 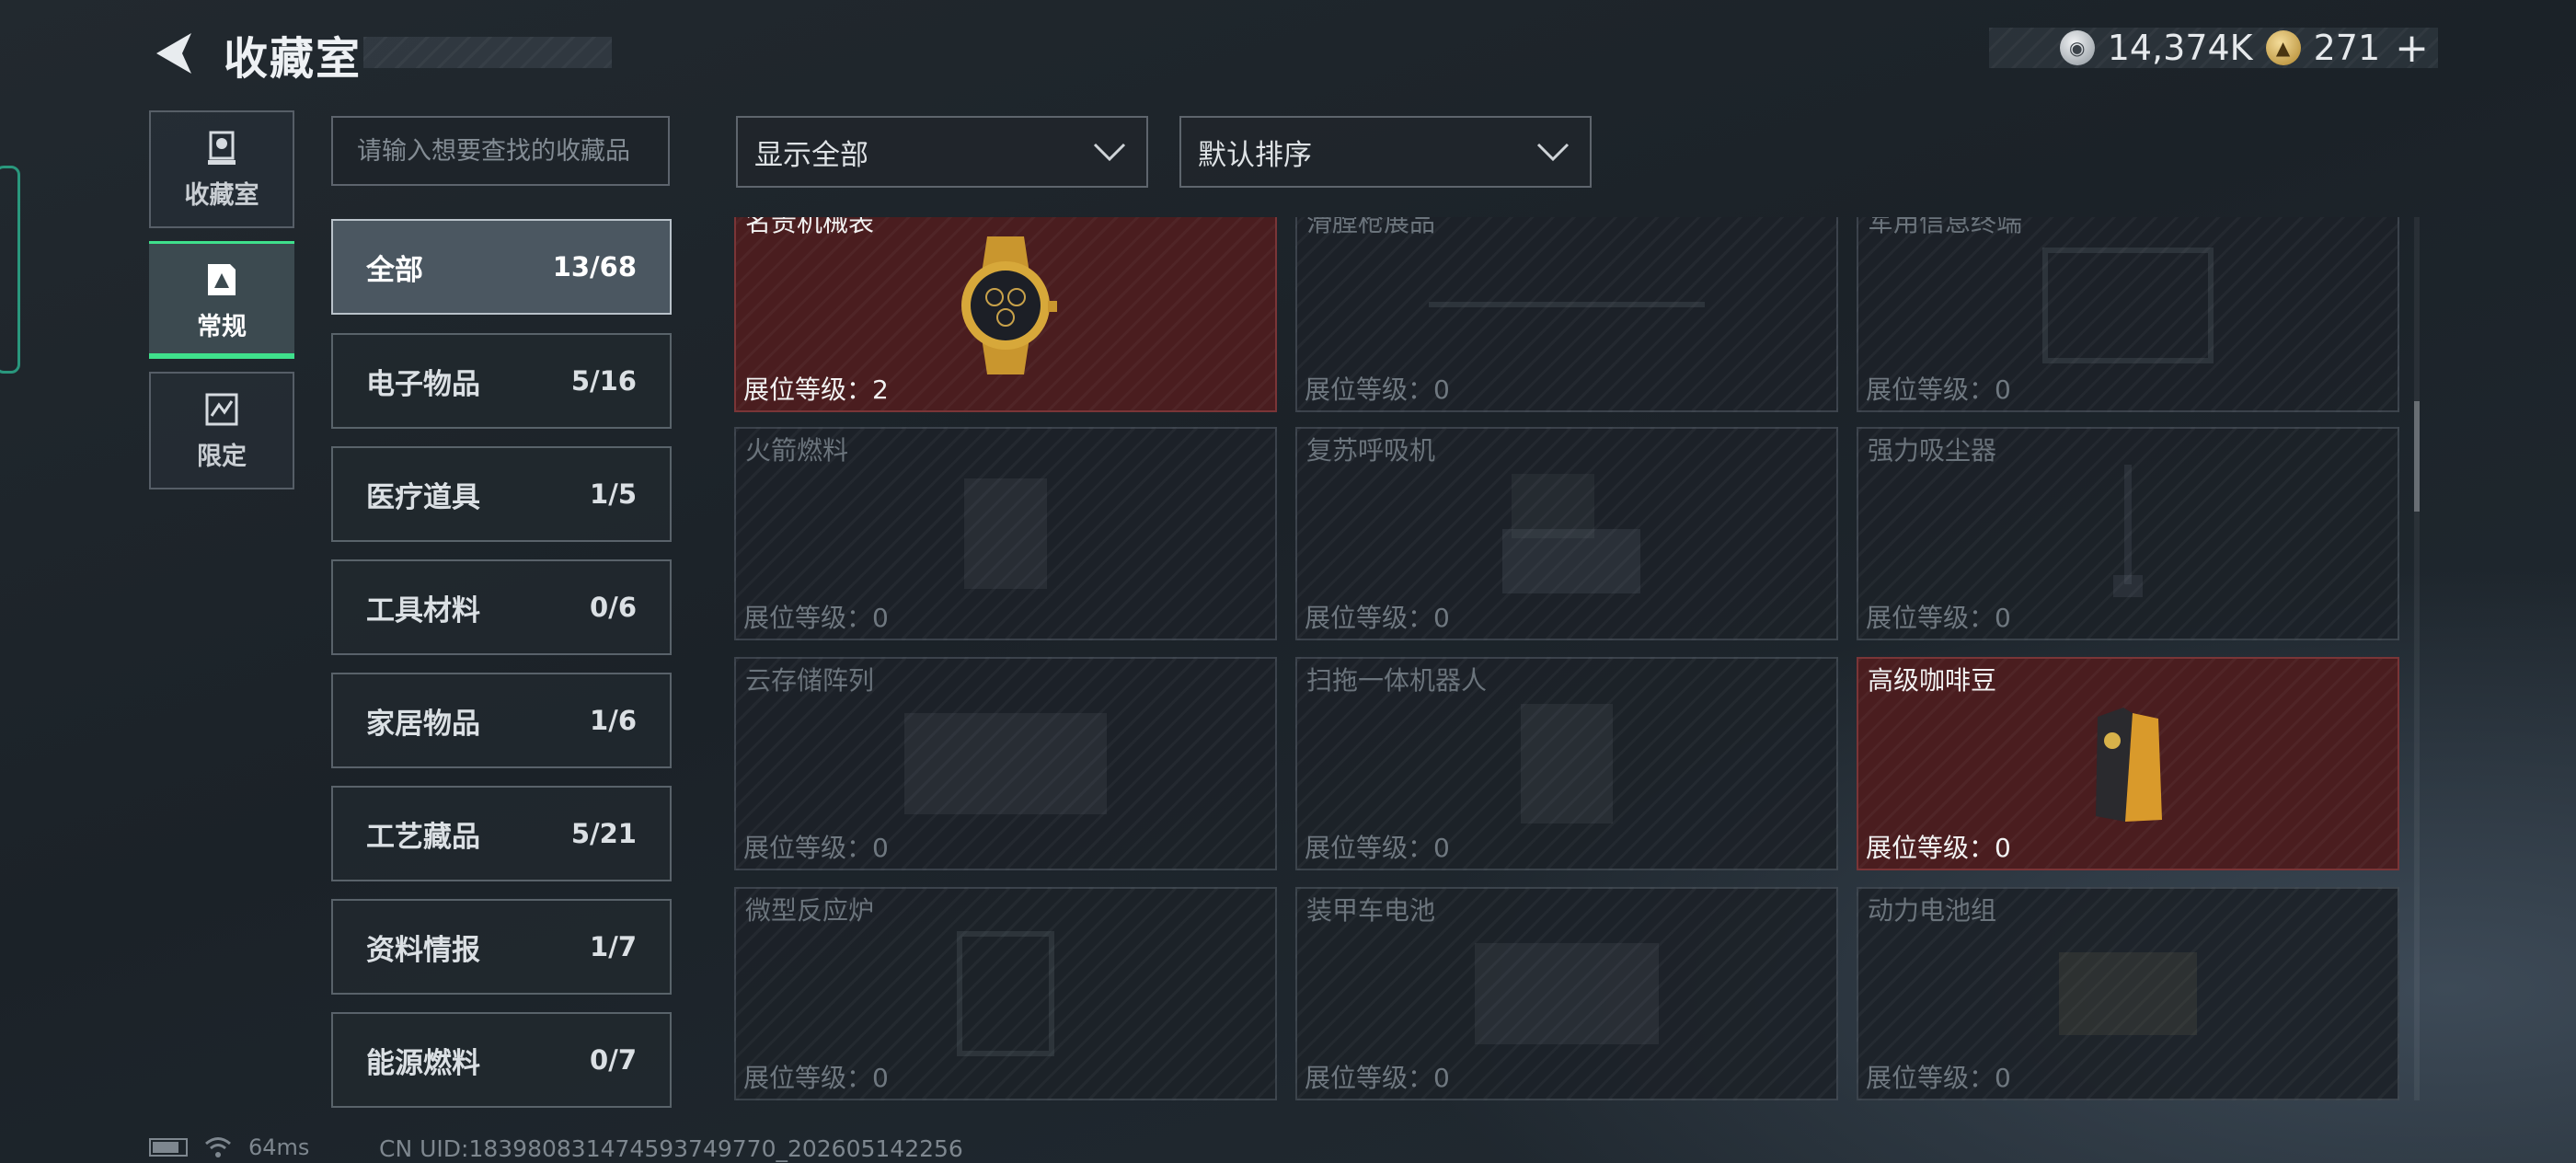 What do you see at coordinates (487, 53) in the screenshot?
I see `title-decoration` at bounding box center [487, 53].